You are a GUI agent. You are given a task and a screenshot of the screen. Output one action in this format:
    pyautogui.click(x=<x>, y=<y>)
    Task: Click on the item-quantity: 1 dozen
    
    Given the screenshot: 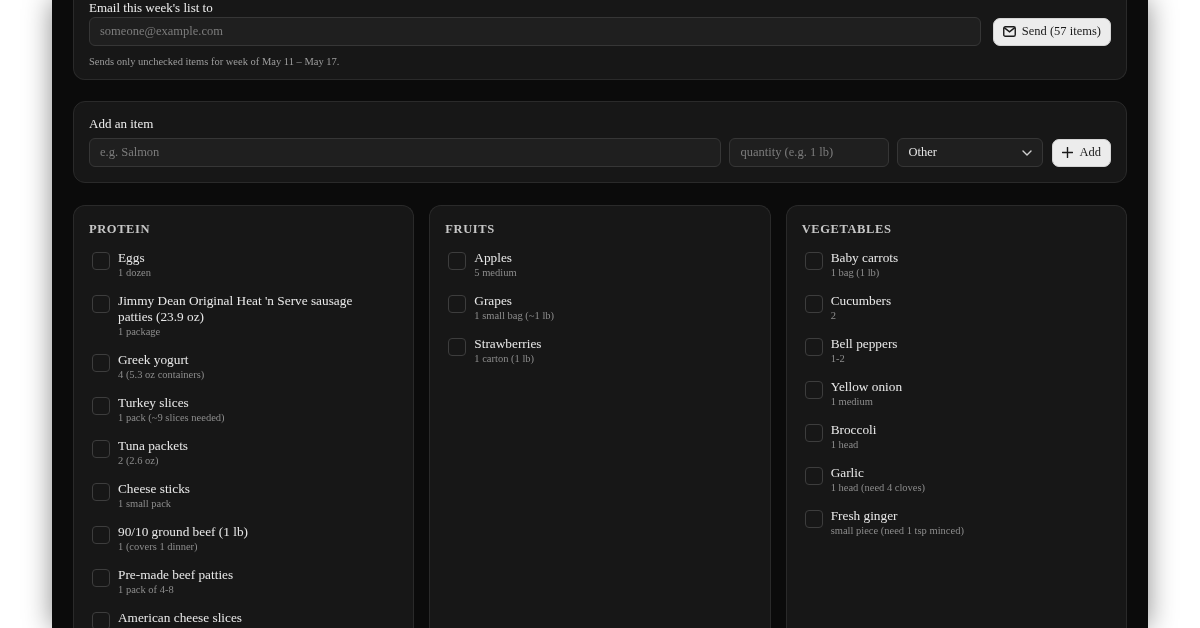 What is the action you would take?
    pyautogui.click(x=134, y=272)
    